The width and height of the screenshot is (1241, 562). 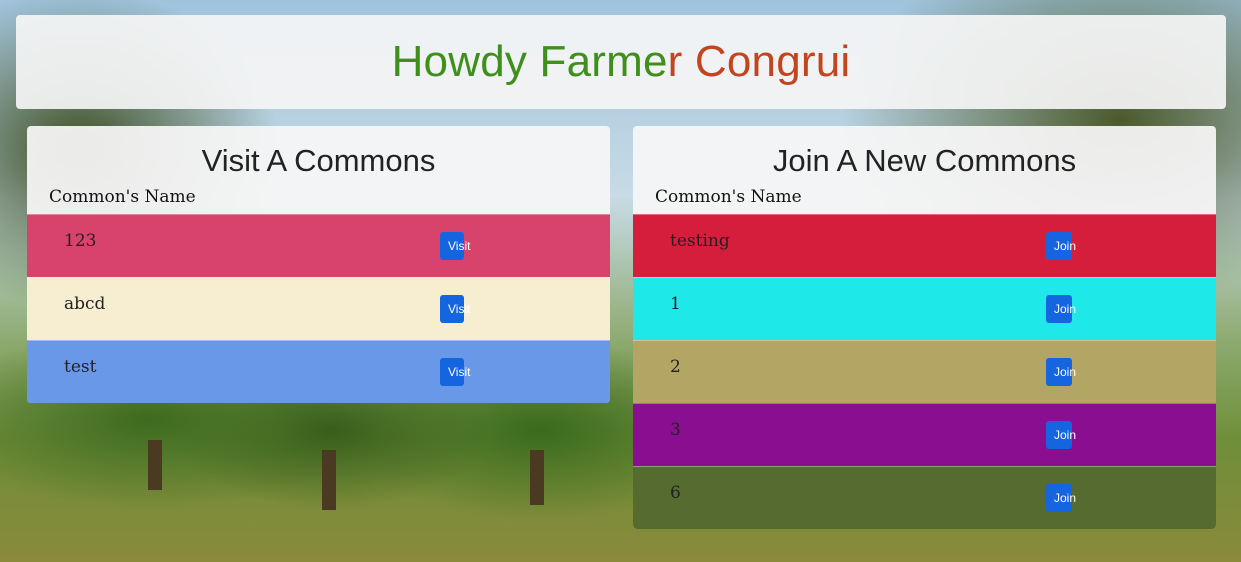 What do you see at coordinates (675, 61) in the screenshot?
I see `greeting-last-letter: r` at bounding box center [675, 61].